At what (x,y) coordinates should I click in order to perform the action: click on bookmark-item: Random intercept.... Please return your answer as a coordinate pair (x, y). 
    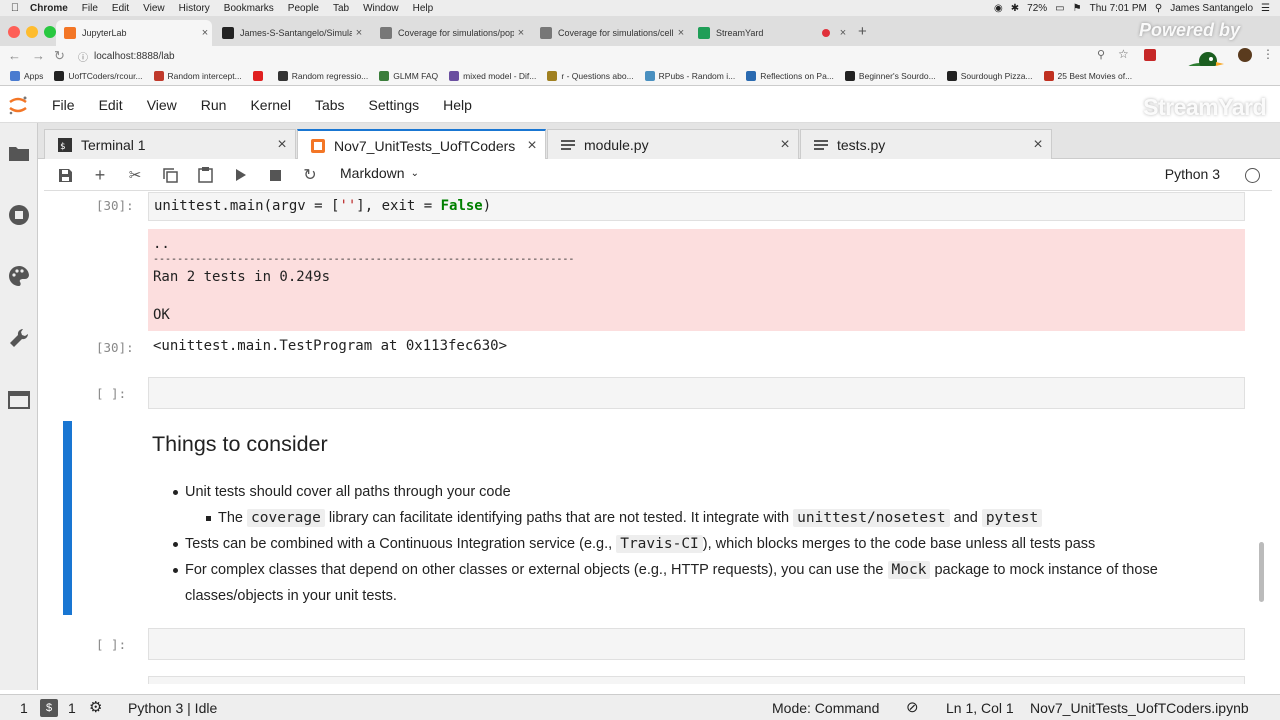
    Looking at the image, I should click on (197, 75).